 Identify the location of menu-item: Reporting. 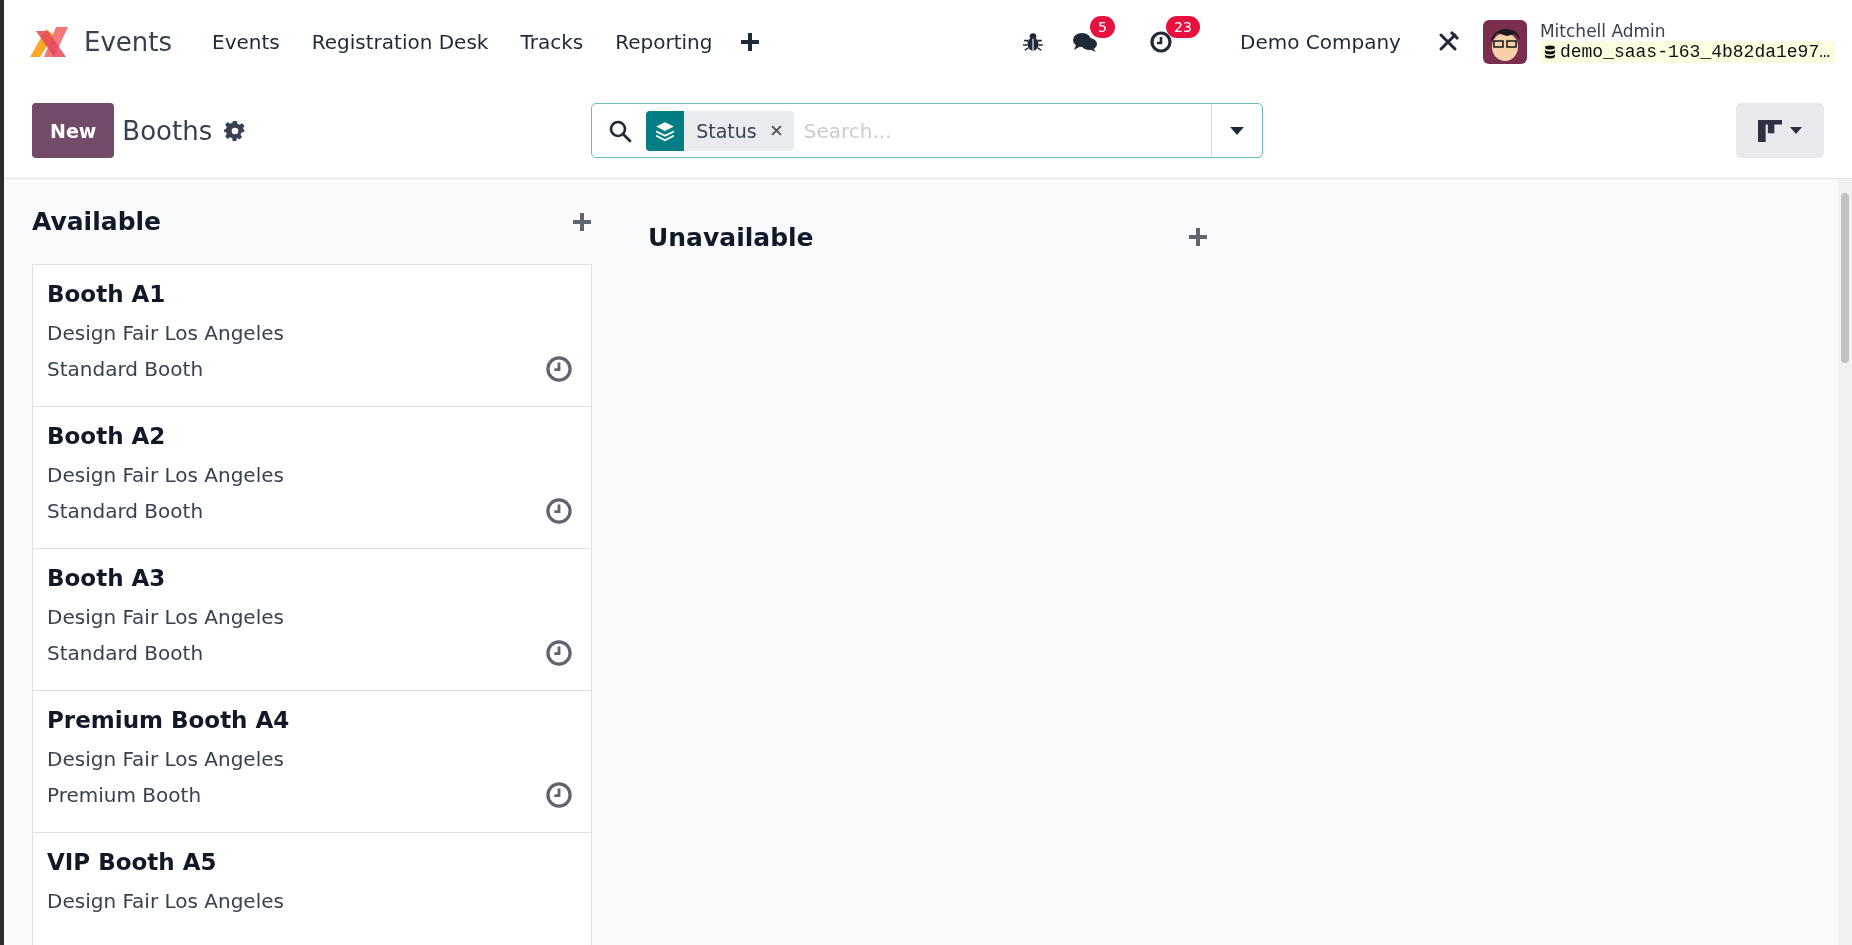
(664, 41).